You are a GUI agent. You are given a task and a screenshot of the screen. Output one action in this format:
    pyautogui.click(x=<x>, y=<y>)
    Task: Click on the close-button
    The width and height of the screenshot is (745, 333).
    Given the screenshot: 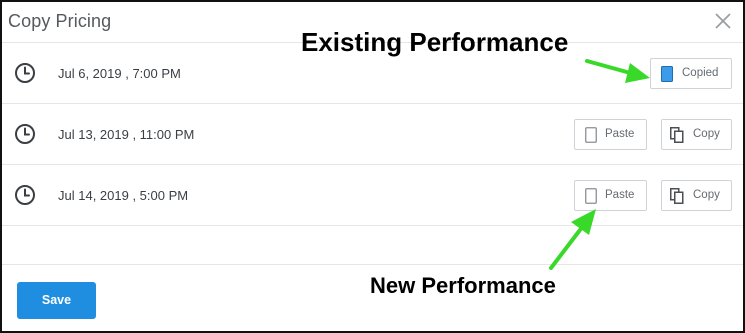 What is the action you would take?
    pyautogui.click(x=723, y=21)
    